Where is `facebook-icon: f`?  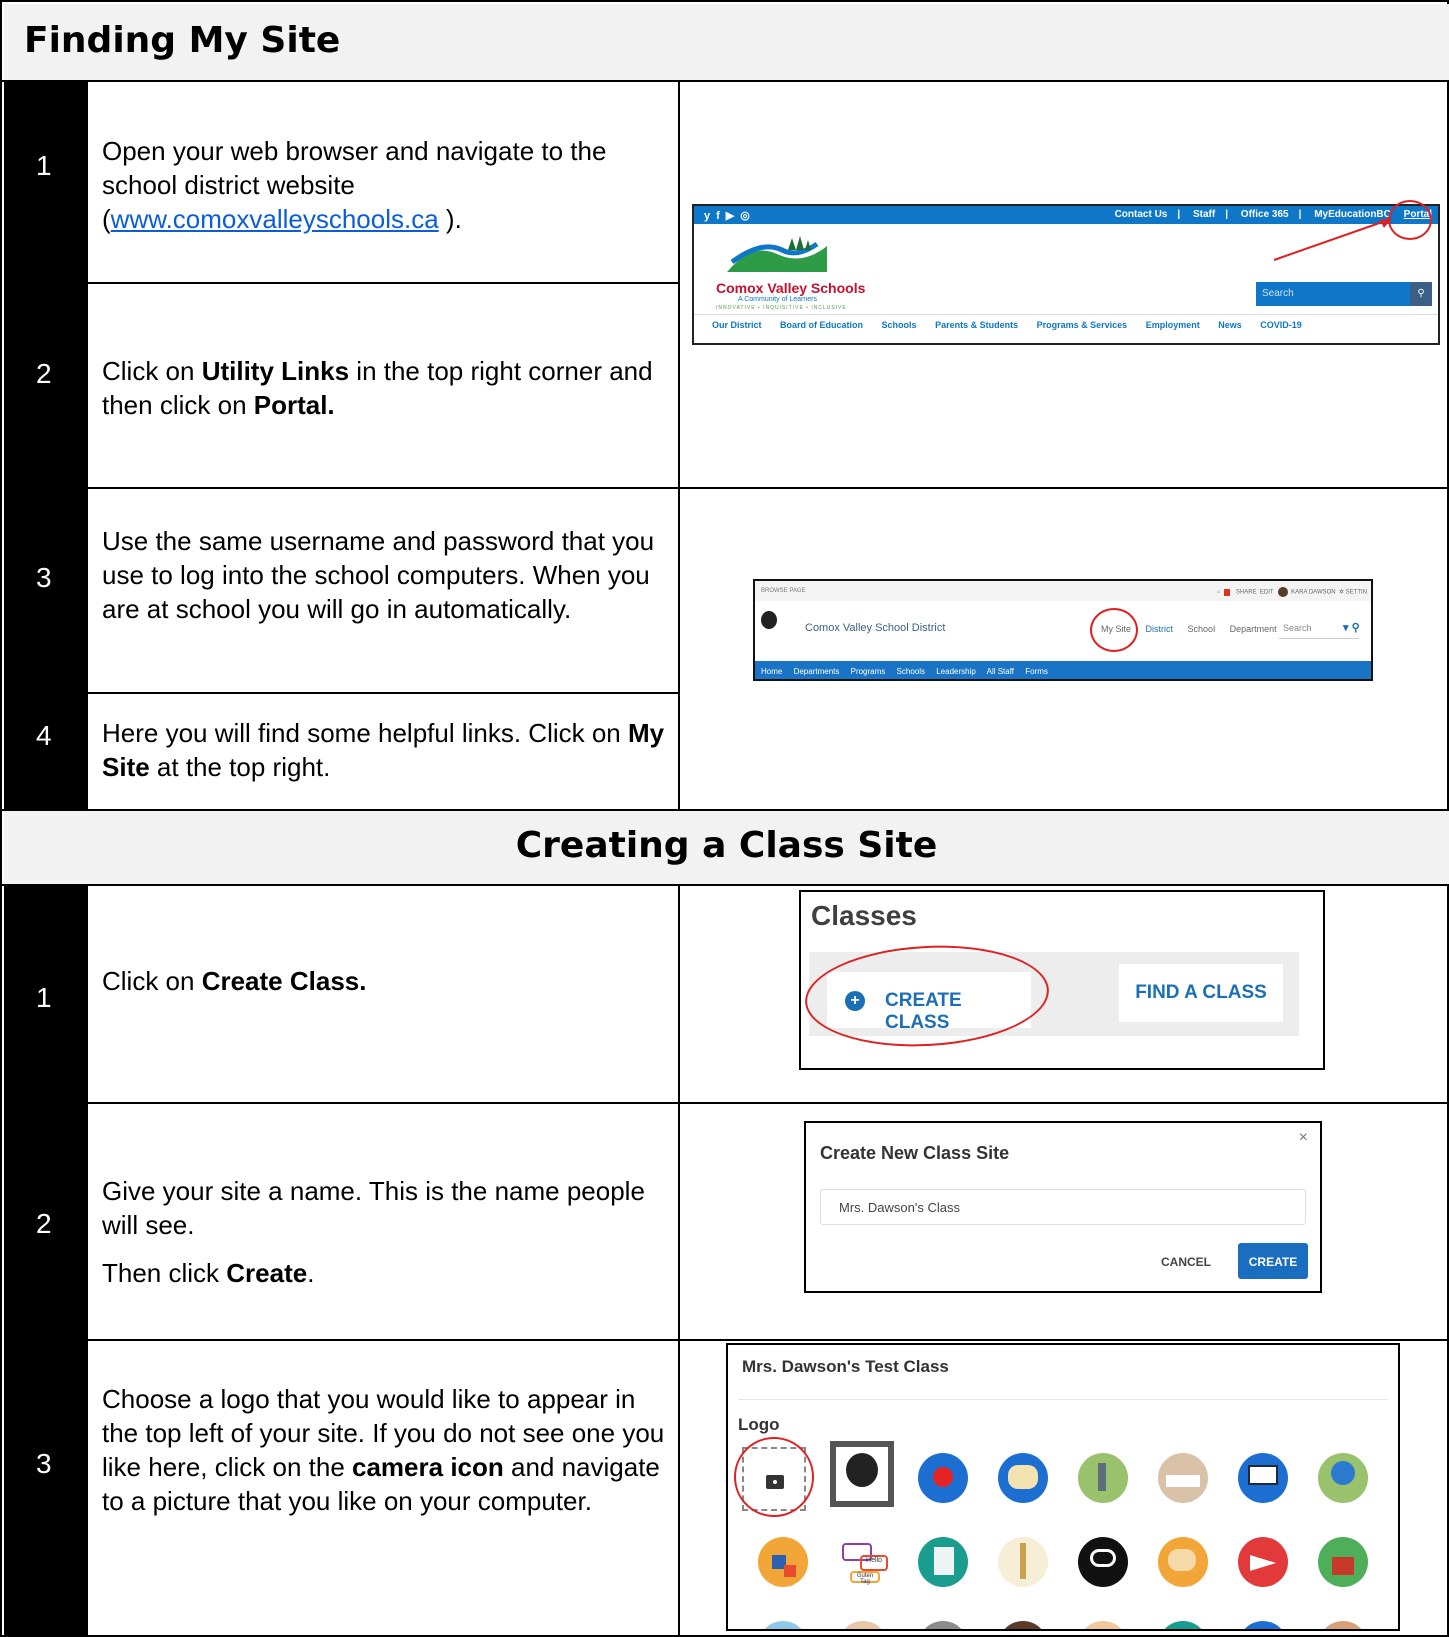 facebook-icon: f is located at coordinates (721, 216).